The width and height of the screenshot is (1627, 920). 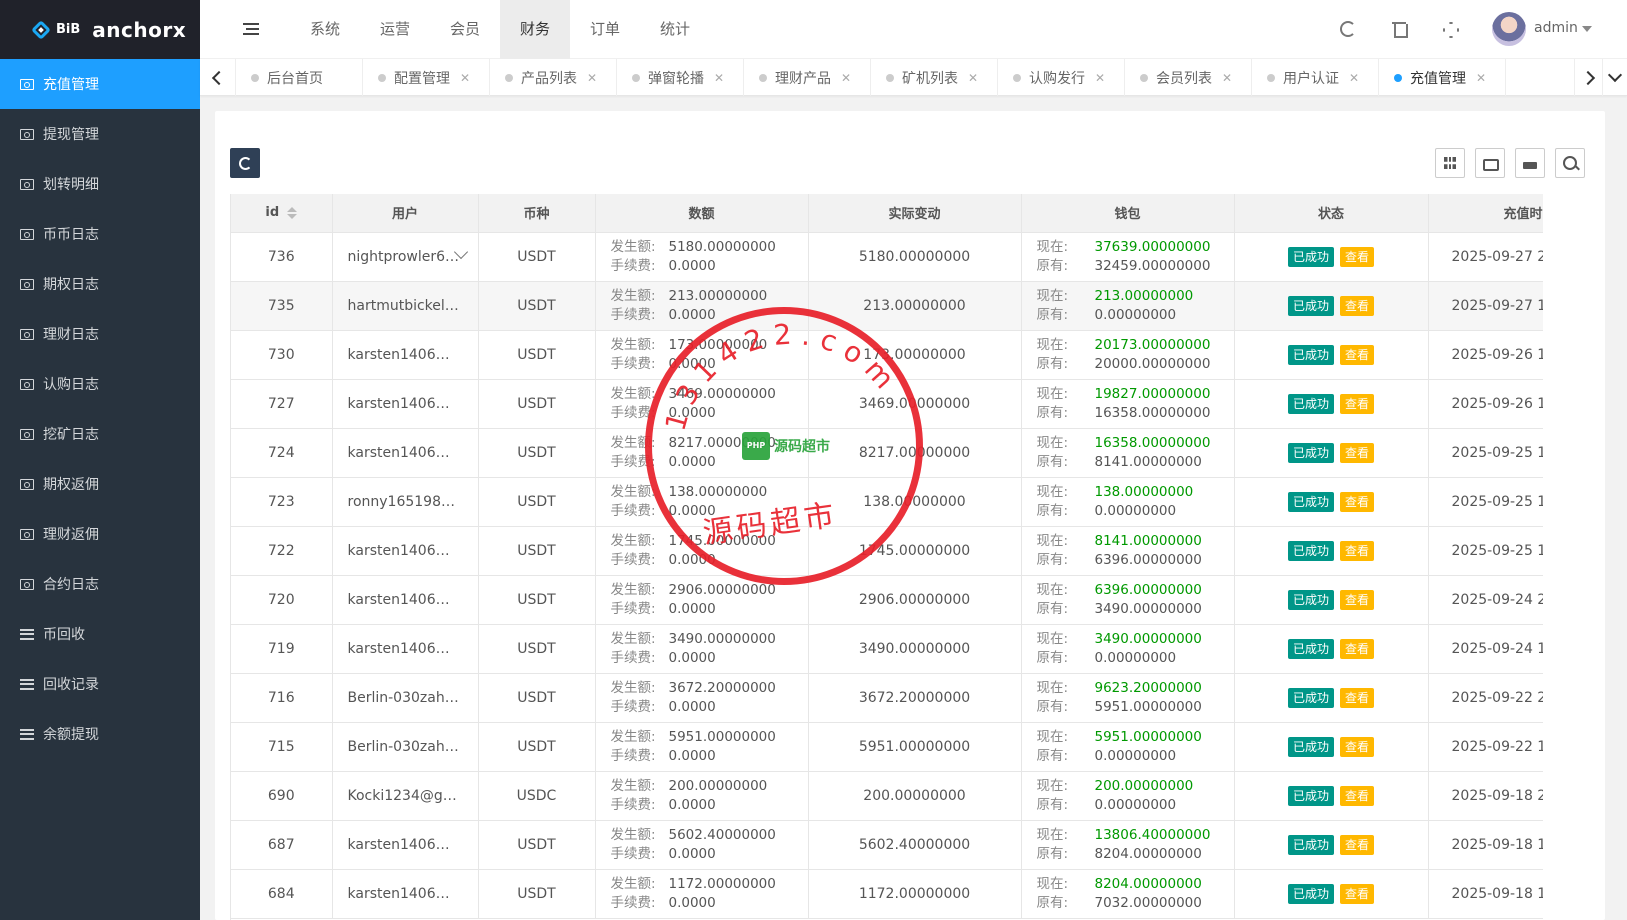 I want to click on tab-4: 理财产品 ✕, so click(x=807, y=77).